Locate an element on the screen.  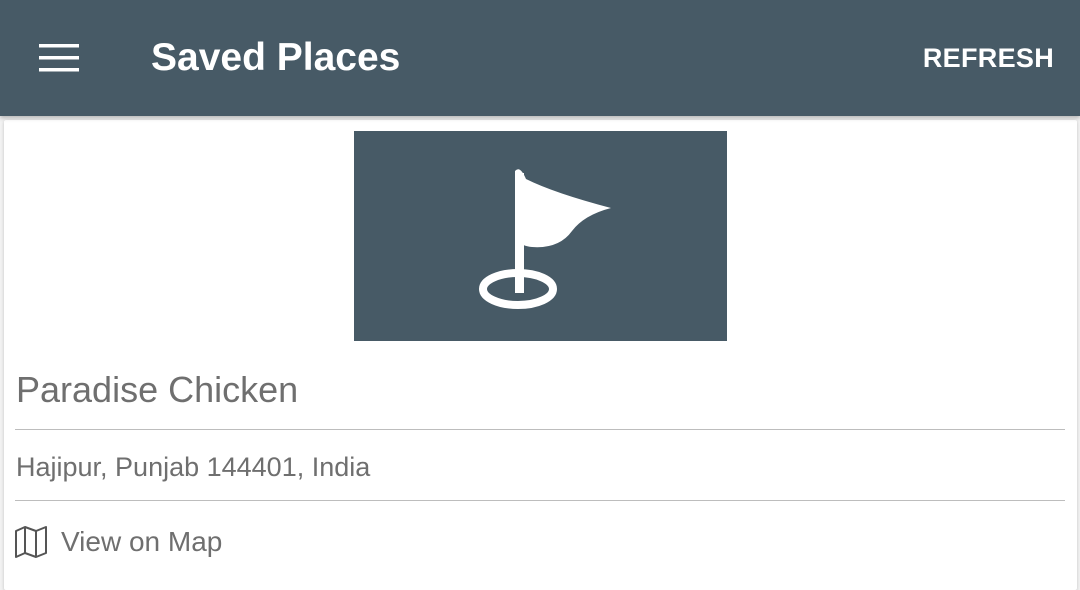
menu-button is located at coordinates (59, 58).